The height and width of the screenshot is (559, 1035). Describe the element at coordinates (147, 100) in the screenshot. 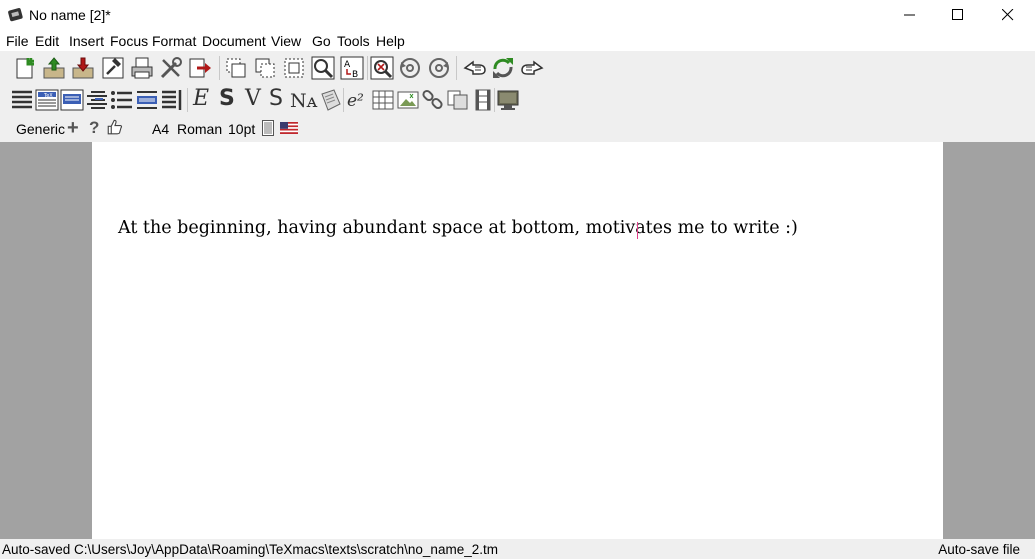

I see `table-block-icon` at that location.